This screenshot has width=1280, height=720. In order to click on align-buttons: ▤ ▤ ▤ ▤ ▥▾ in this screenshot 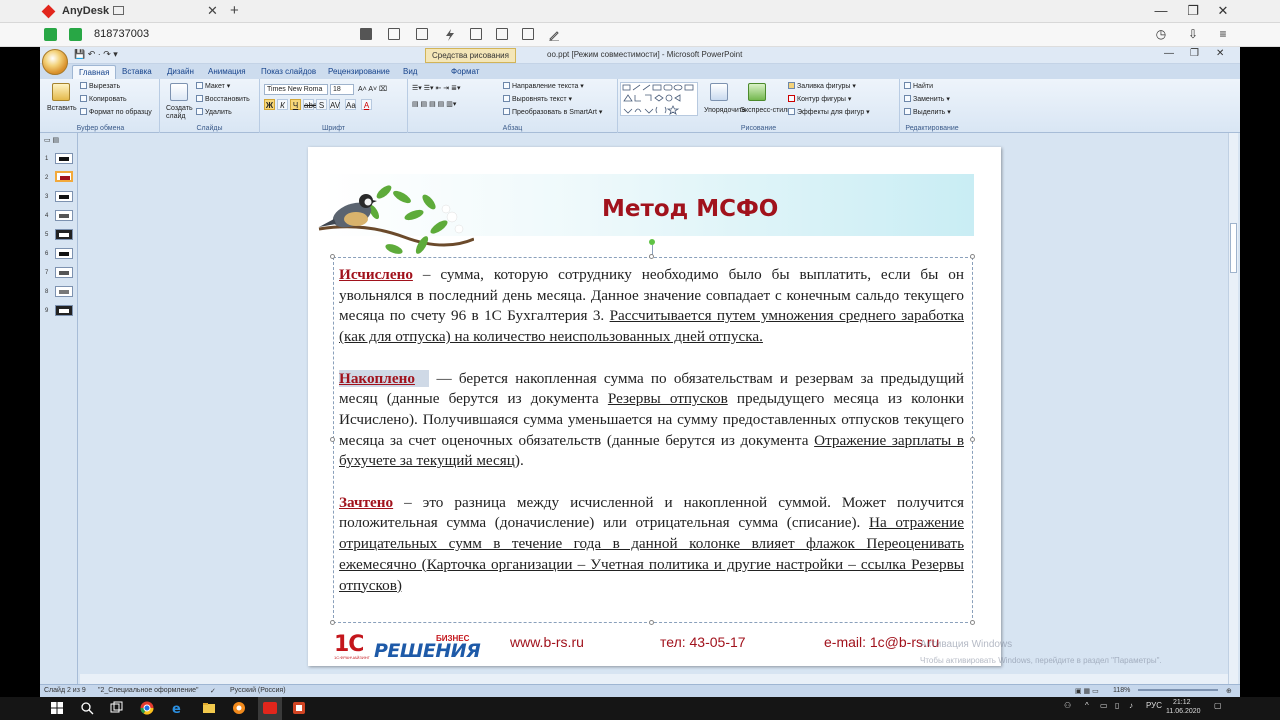, I will do `click(434, 104)`.